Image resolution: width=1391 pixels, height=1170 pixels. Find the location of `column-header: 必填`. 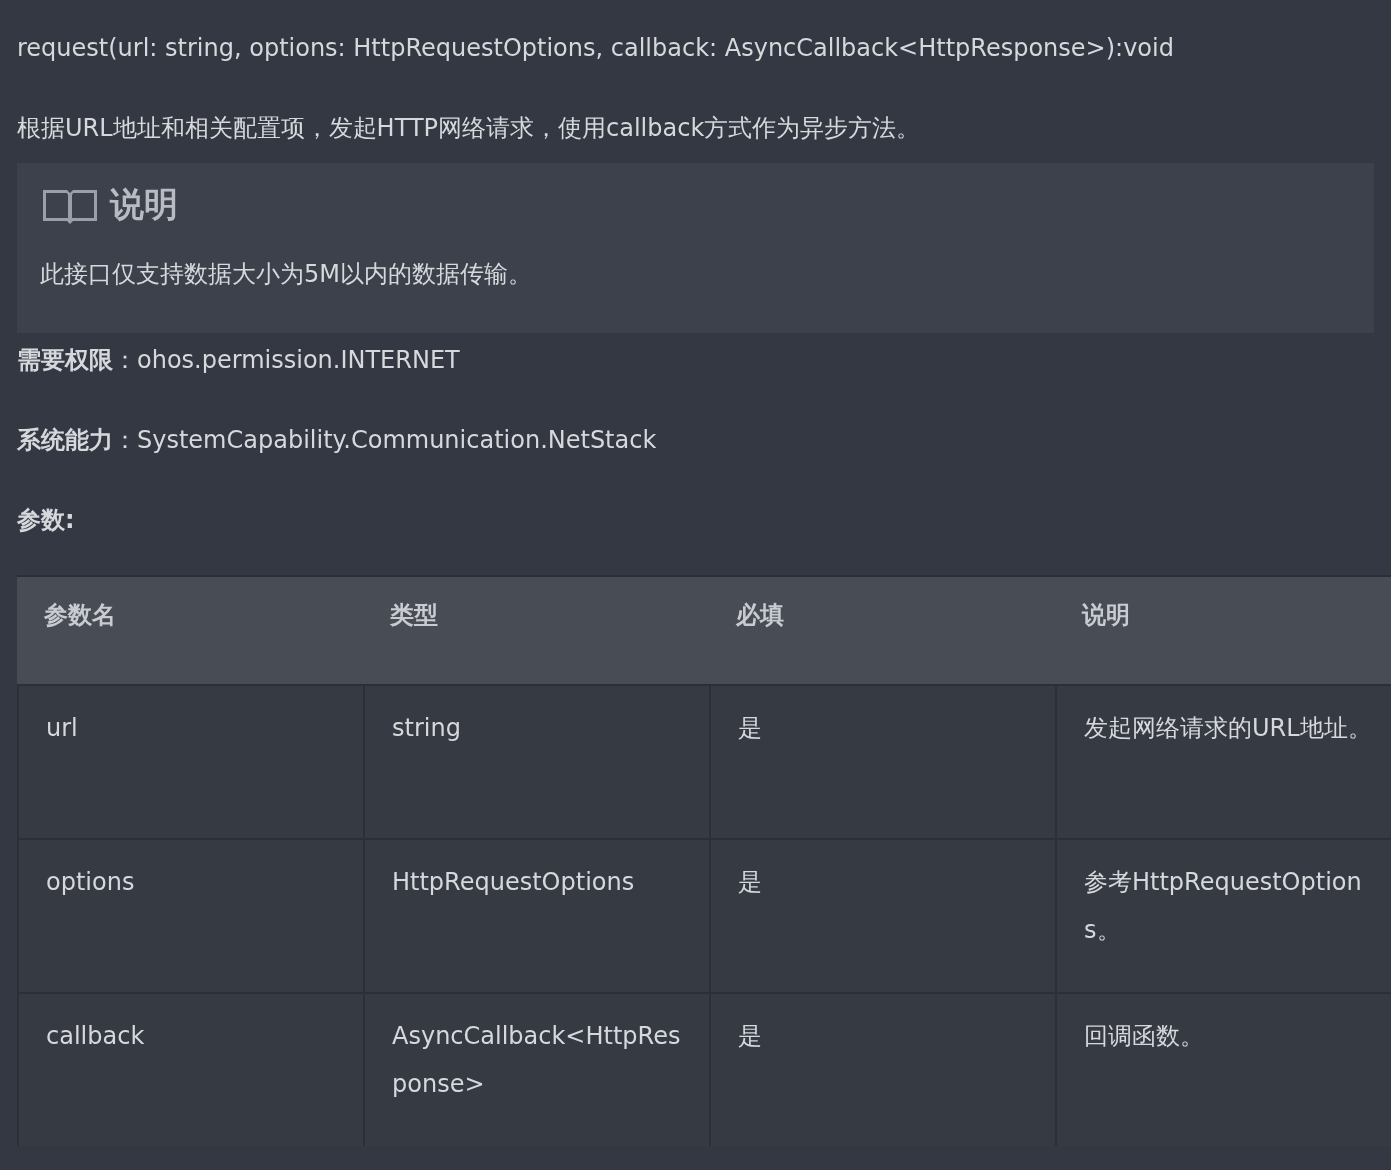

column-header: 必填 is located at coordinates (760, 615).